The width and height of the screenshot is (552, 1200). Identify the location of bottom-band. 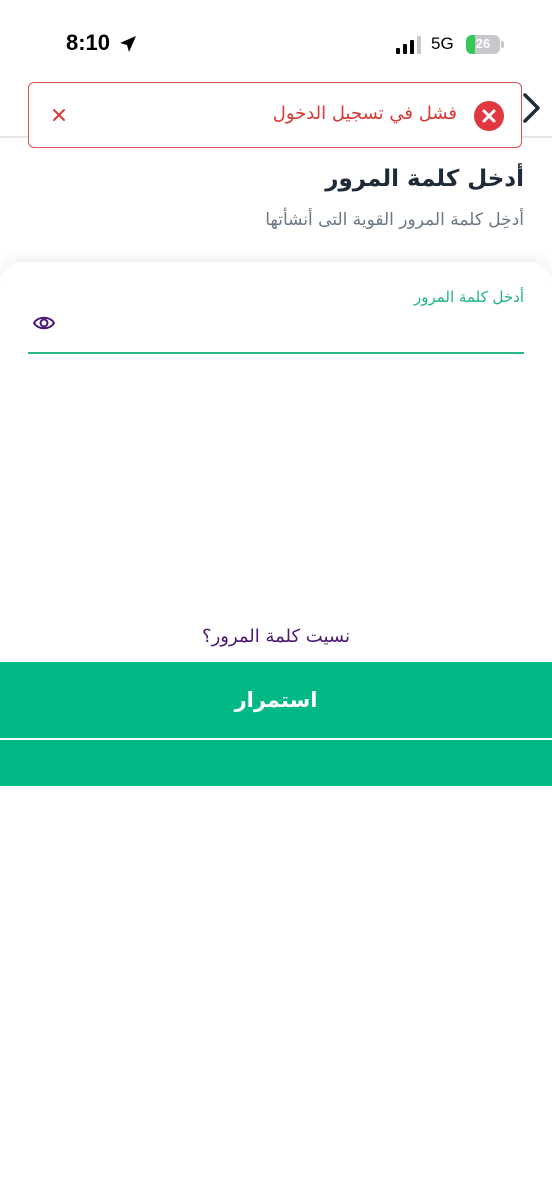
(276, 763).